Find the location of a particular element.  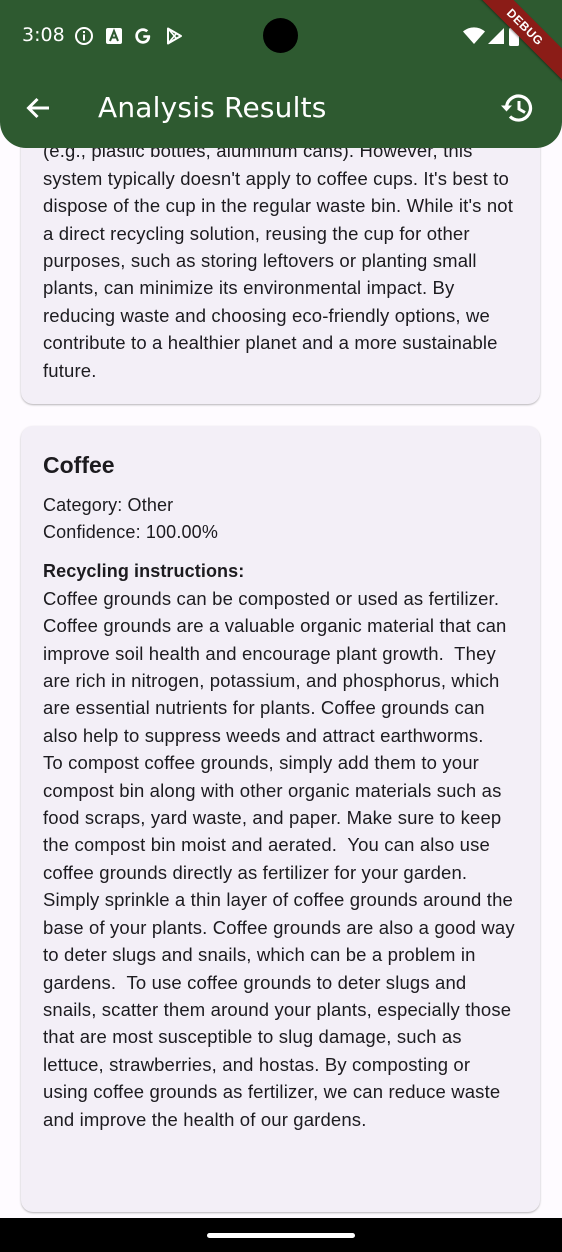

arrow-back-icon is located at coordinates (37, 108).